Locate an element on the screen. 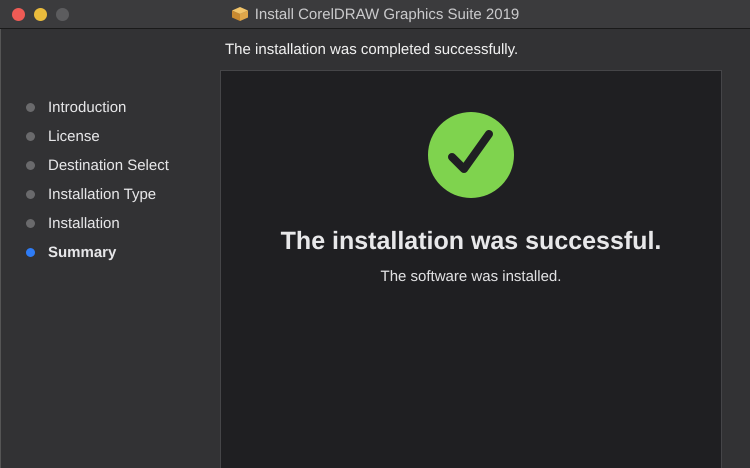 The width and height of the screenshot is (750, 468). step-label: Installation Type is located at coordinates (102, 194).